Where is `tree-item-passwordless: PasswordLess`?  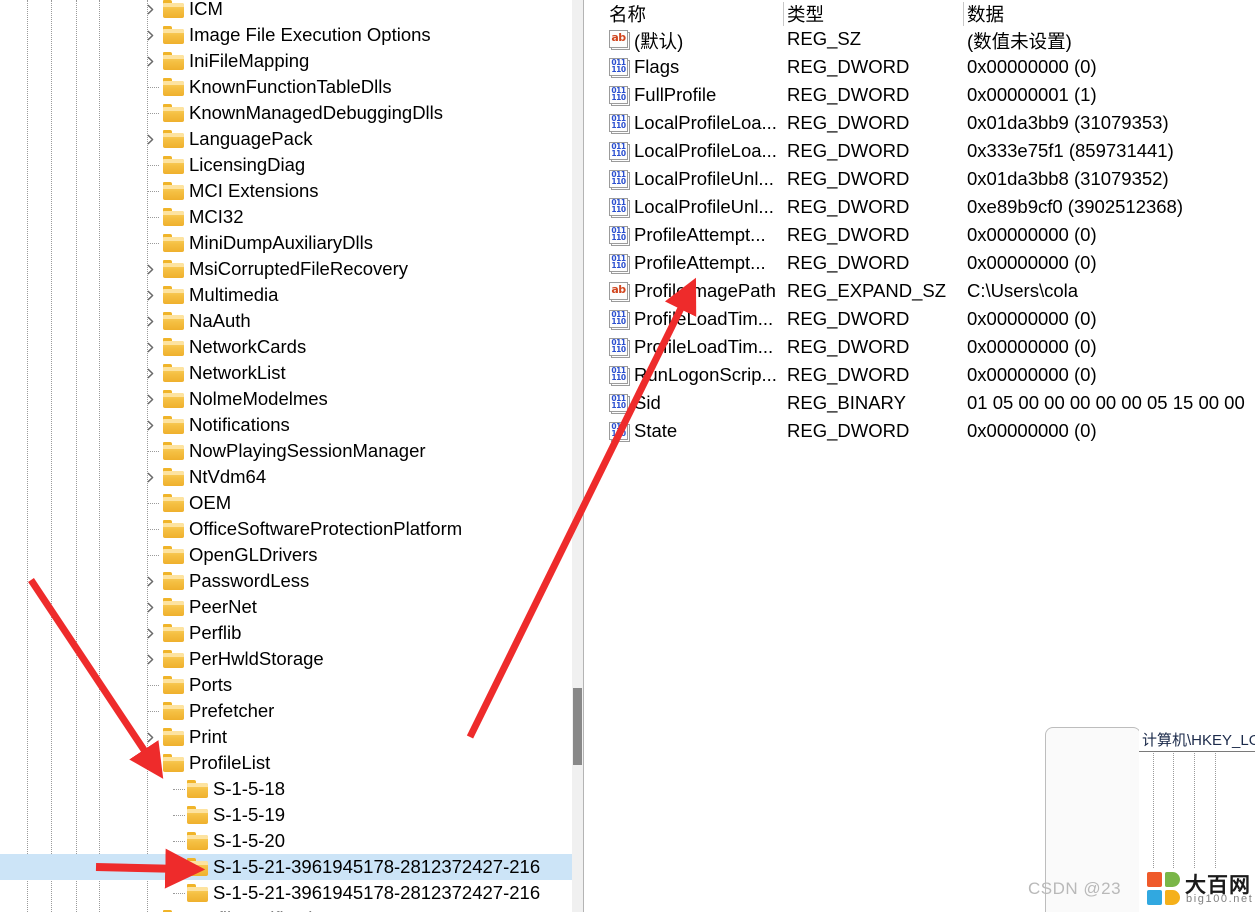 tree-item-passwordless: PasswordLess is located at coordinates (286, 581).